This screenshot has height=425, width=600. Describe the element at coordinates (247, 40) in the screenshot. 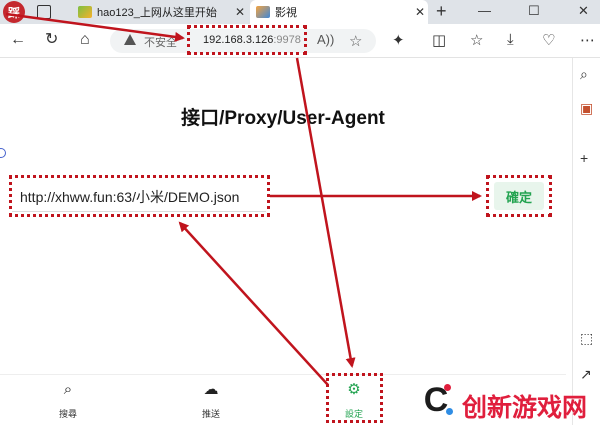

I see `annotation-box-url` at that location.